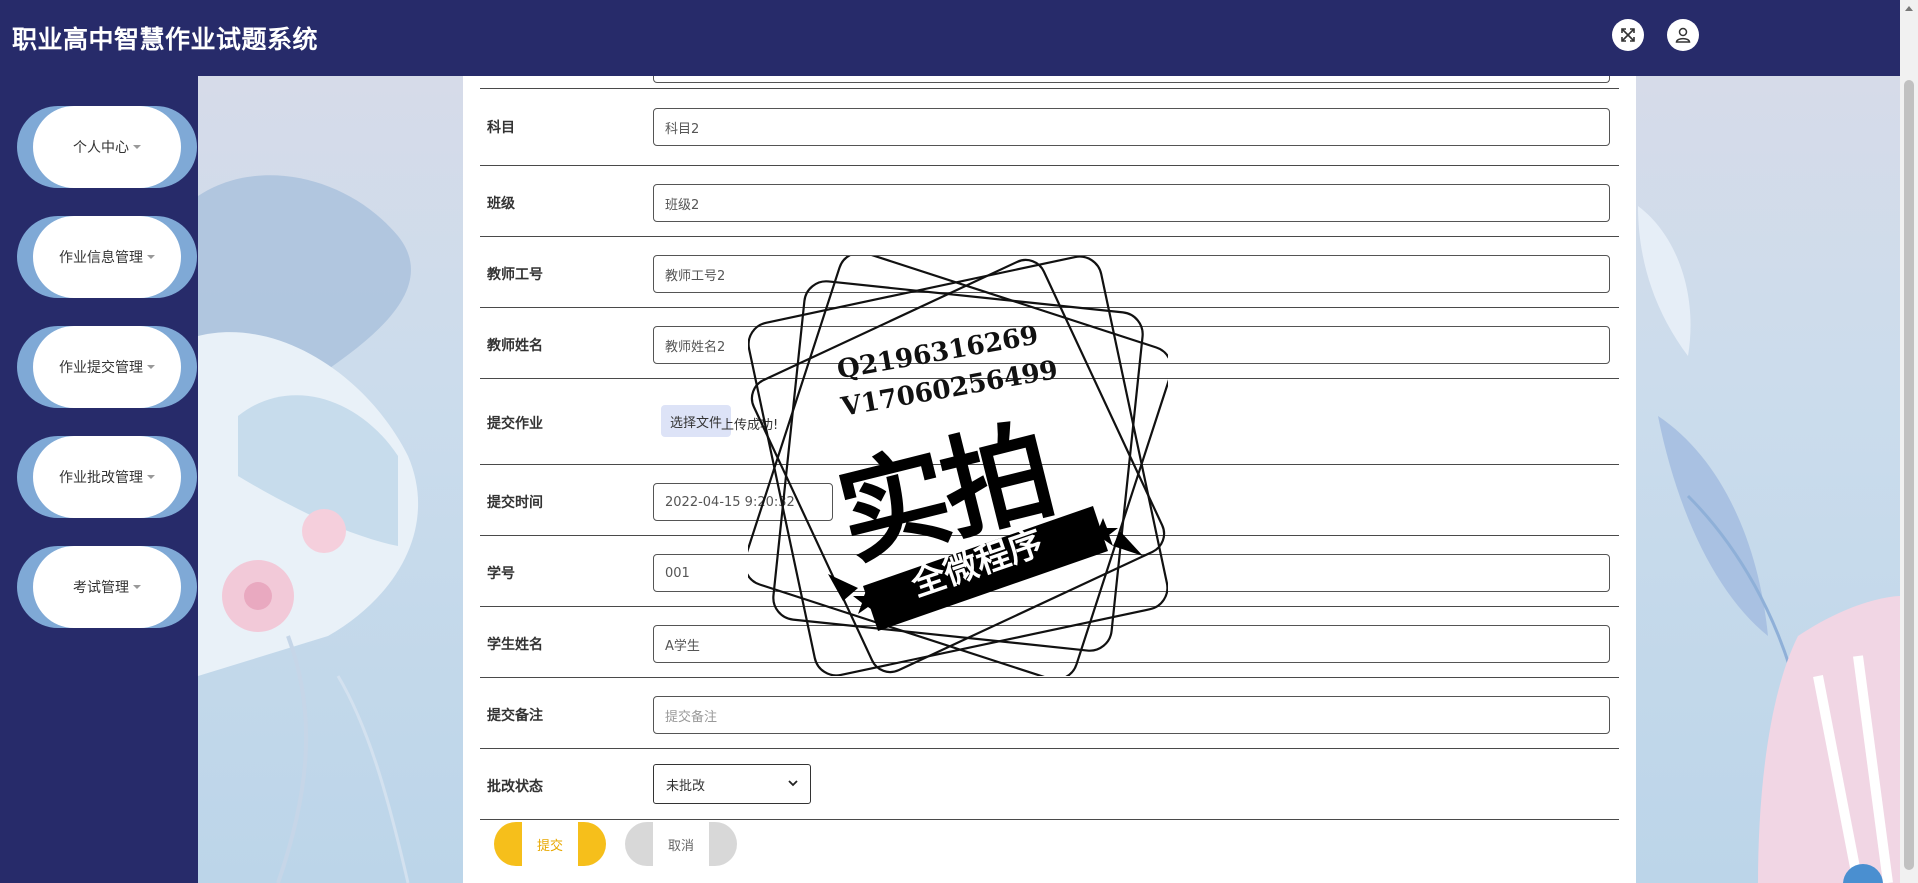 The width and height of the screenshot is (1918, 883). Describe the element at coordinates (1131, 274) in the screenshot. I see `teacher-id-input: 教师工号2` at that location.